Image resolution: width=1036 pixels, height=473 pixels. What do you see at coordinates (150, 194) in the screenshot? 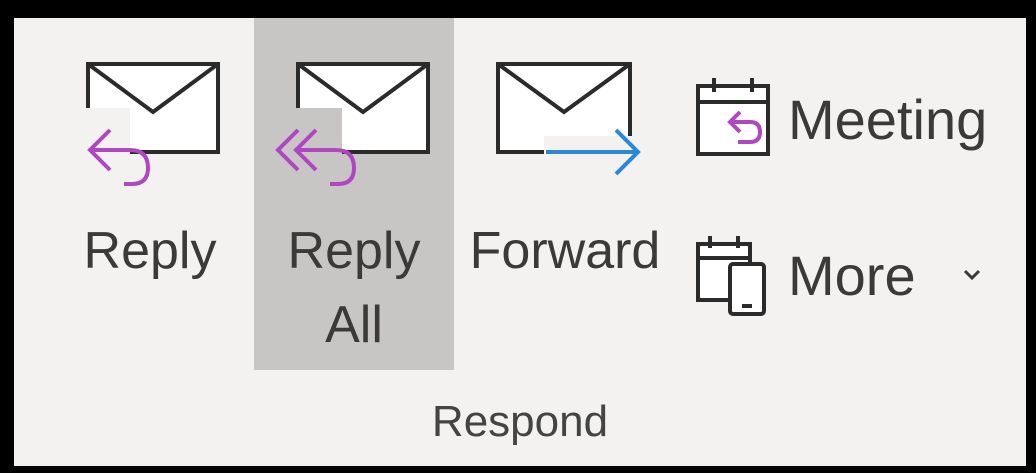
I see `reply-button: Reply` at bounding box center [150, 194].